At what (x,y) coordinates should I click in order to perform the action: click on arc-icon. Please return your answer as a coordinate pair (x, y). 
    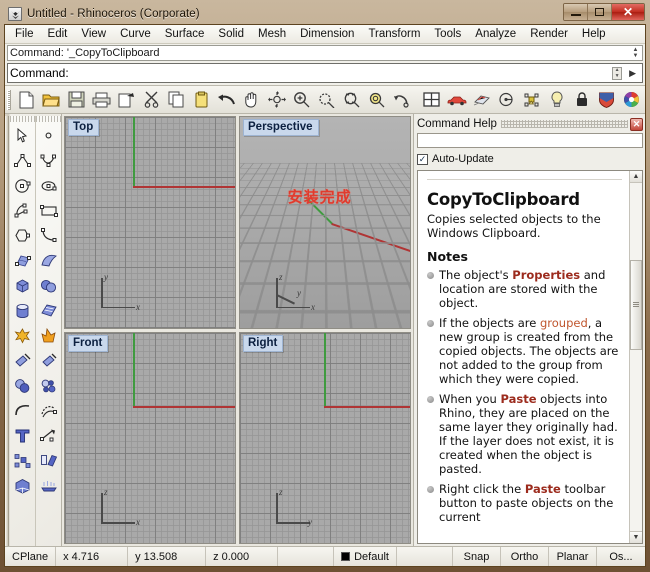
    Looking at the image, I should click on (22, 210).